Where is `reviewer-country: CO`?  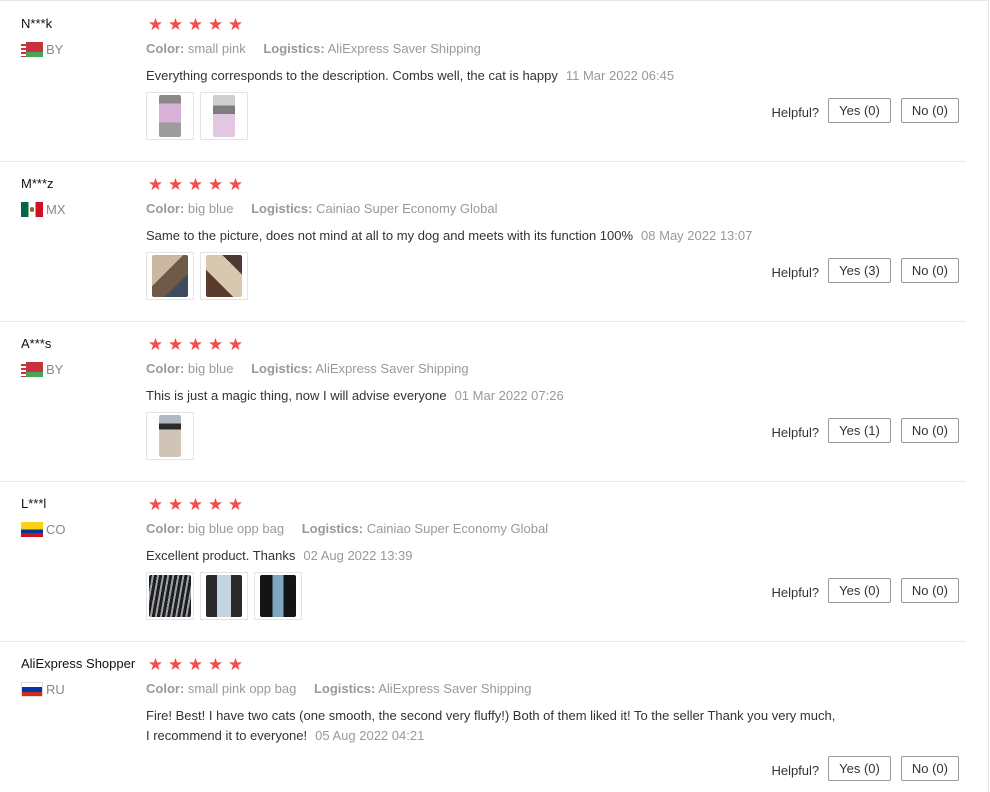 reviewer-country: CO is located at coordinates (43, 529).